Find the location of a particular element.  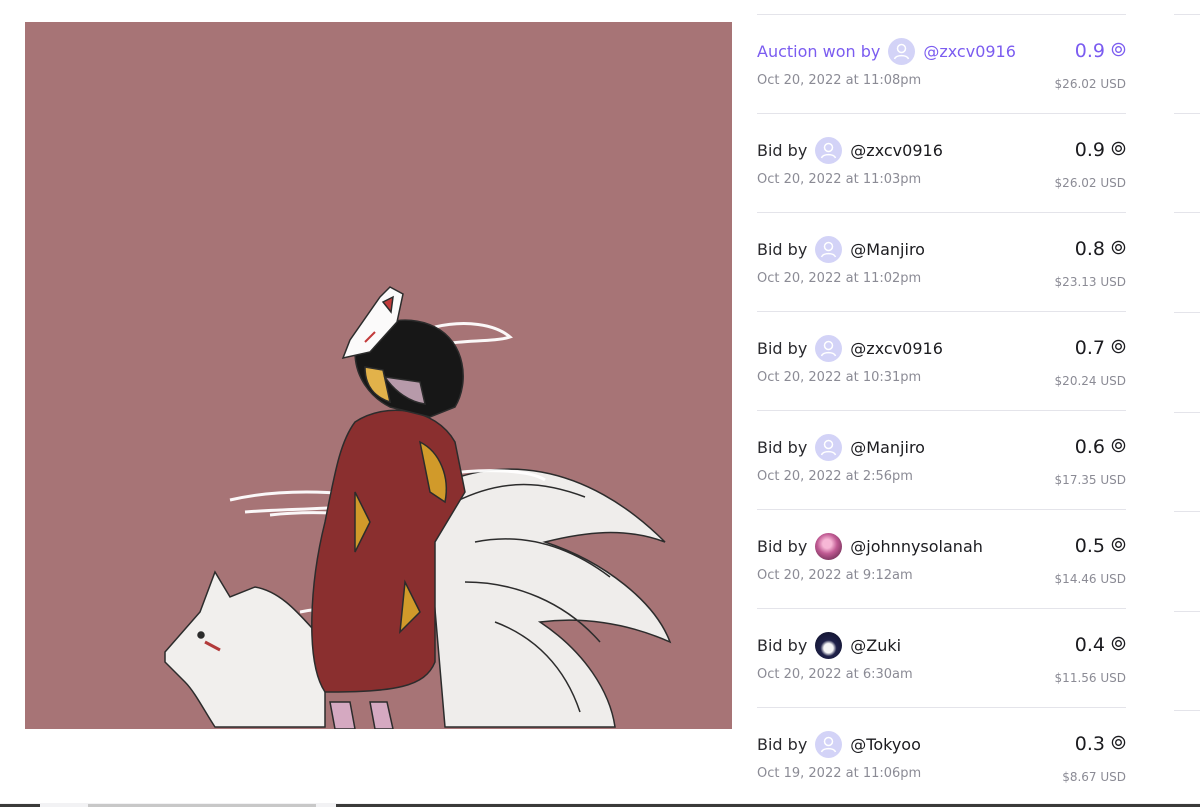

bid-timestamp: Oct 20, 2022 at 9:12am is located at coordinates (835, 575).